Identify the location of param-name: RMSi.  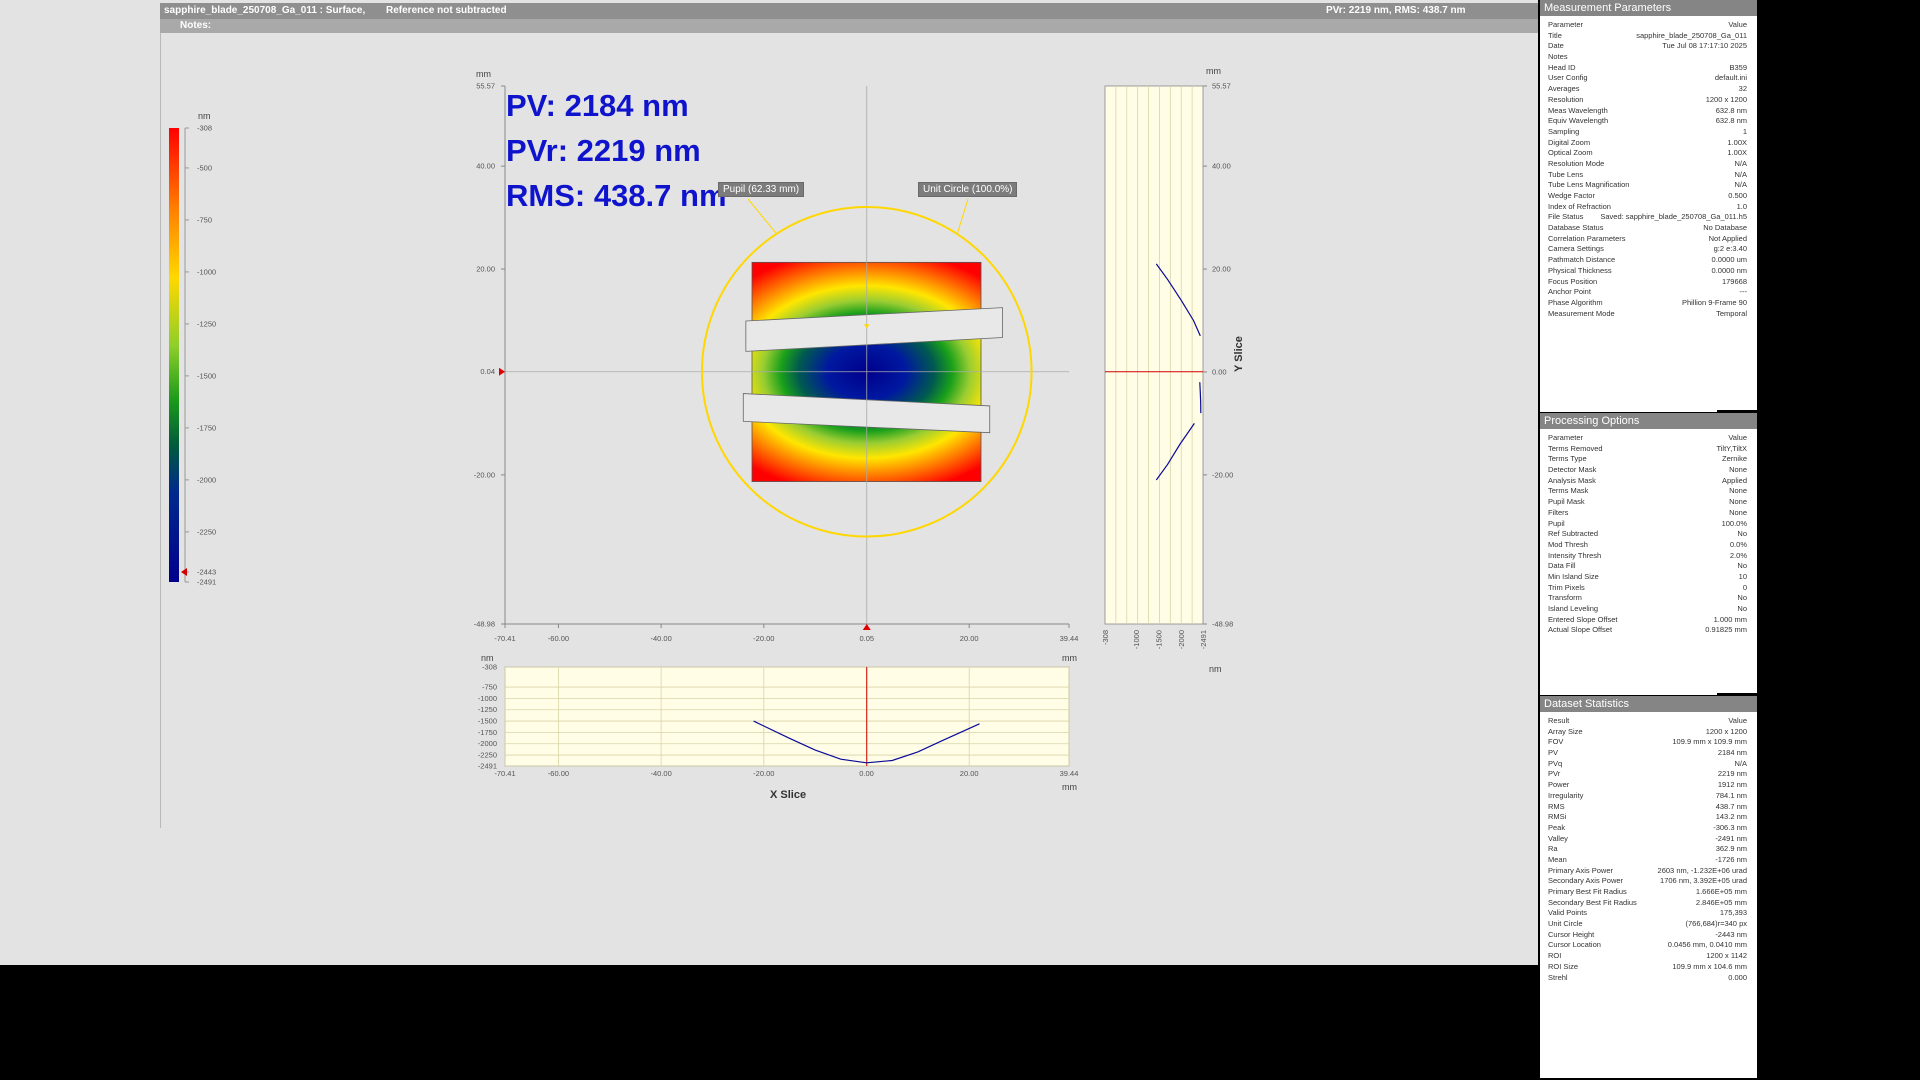
(1557, 817).